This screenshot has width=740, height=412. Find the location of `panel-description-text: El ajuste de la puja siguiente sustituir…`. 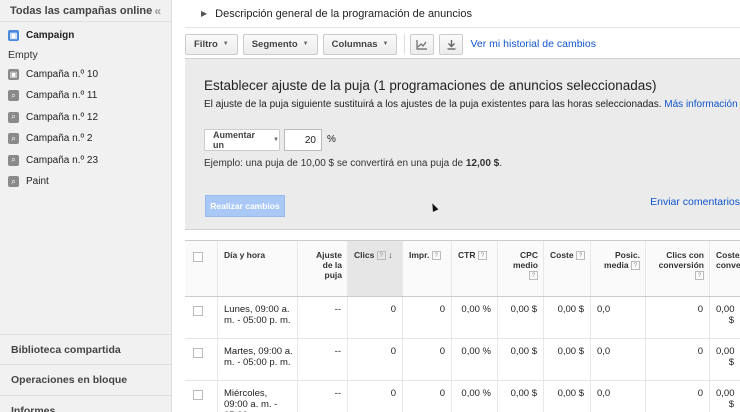

panel-description-text: El ajuste de la puja siguiente sustituir… is located at coordinates (433, 104).